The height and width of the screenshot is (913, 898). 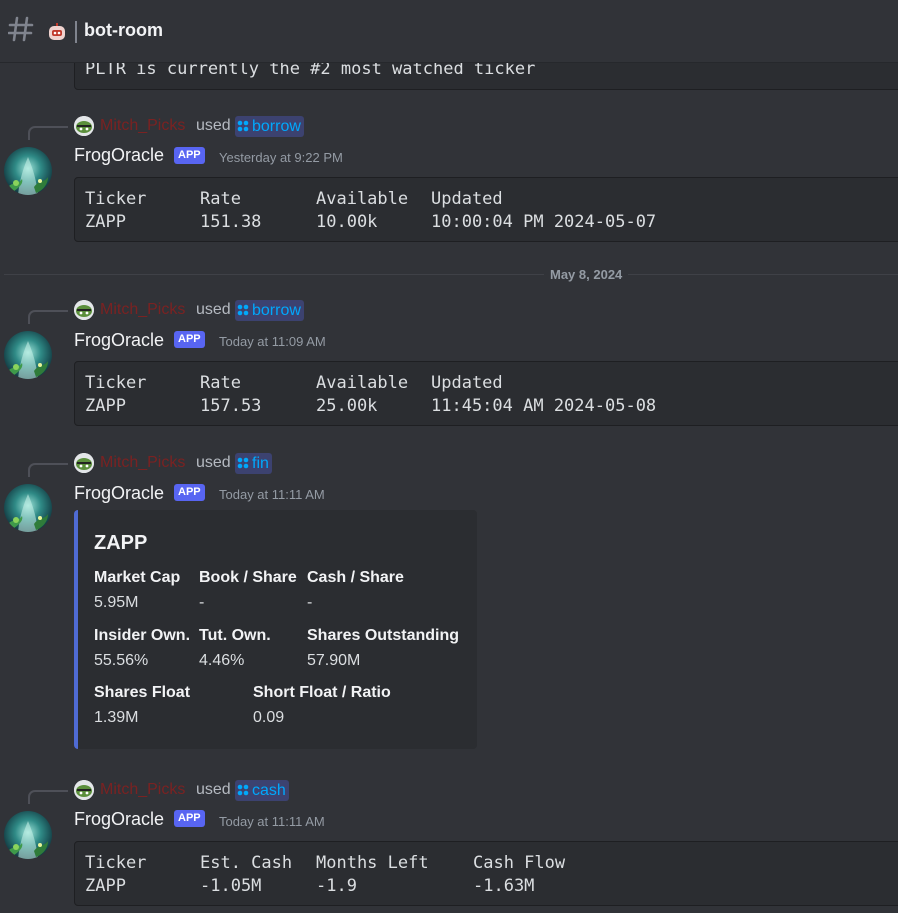 I want to click on field-value-insider-own: 55.56%, so click(x=121, y=660).